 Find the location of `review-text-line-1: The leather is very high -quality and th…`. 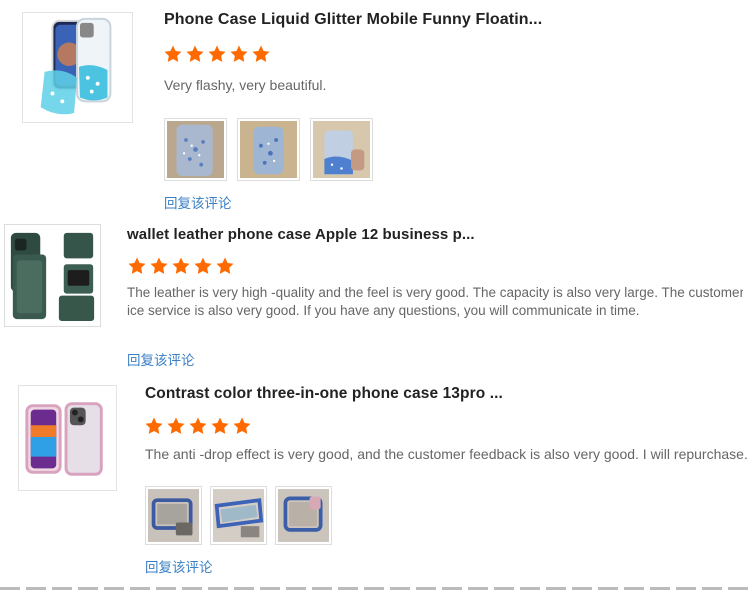

review-text-line-1: The leather is very high -quality and th… is located at coordinates (435, 292).